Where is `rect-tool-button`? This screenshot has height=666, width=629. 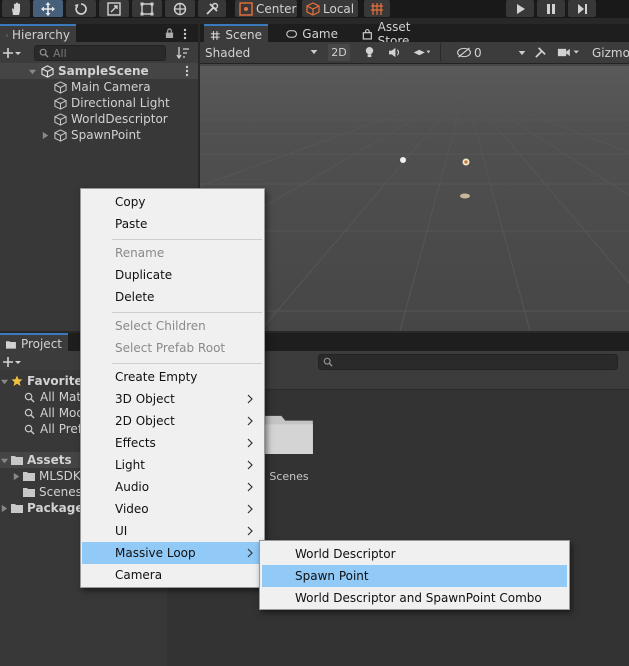
rect-tool-button is located at coordinates (147, 8).